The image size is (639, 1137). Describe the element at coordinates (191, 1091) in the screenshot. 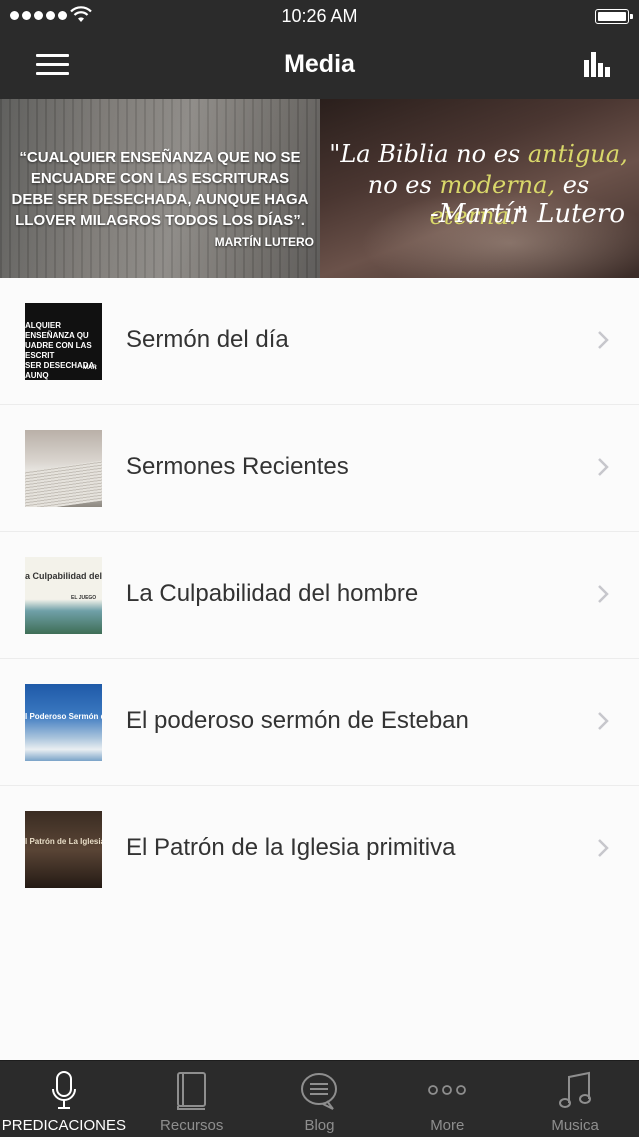

I see `book-icon` at that location.